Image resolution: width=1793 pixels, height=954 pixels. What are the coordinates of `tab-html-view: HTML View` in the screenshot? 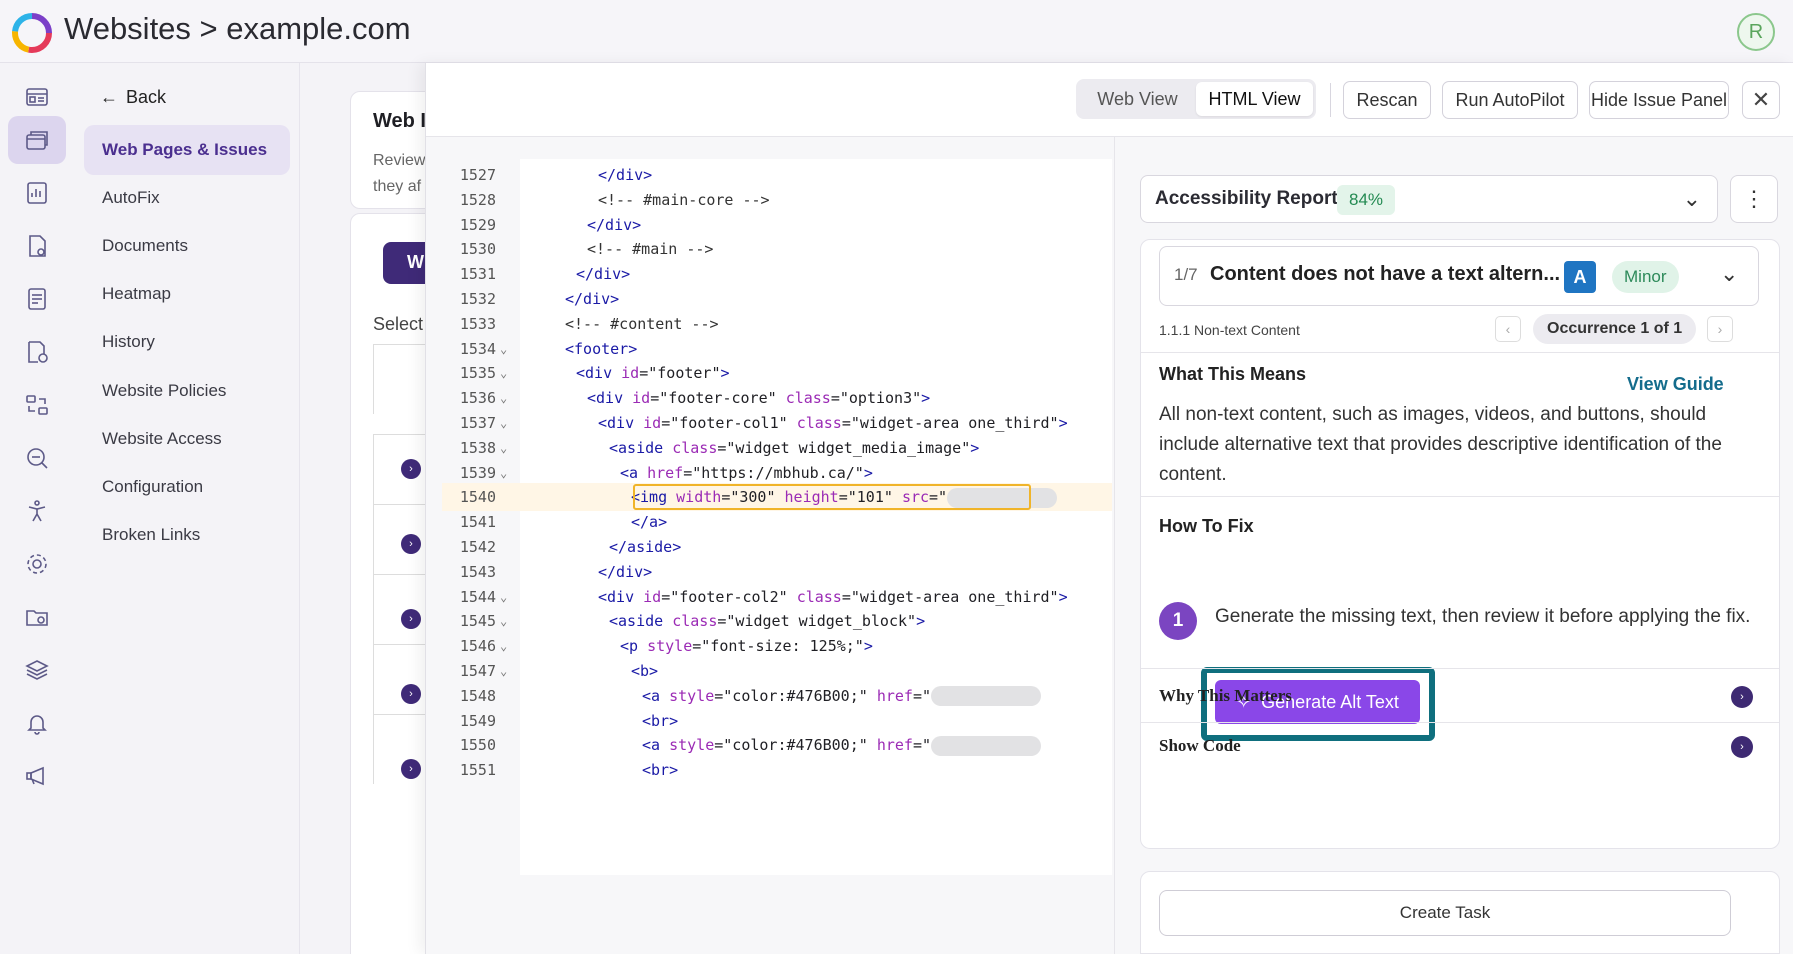 It's located at (1254, 99).